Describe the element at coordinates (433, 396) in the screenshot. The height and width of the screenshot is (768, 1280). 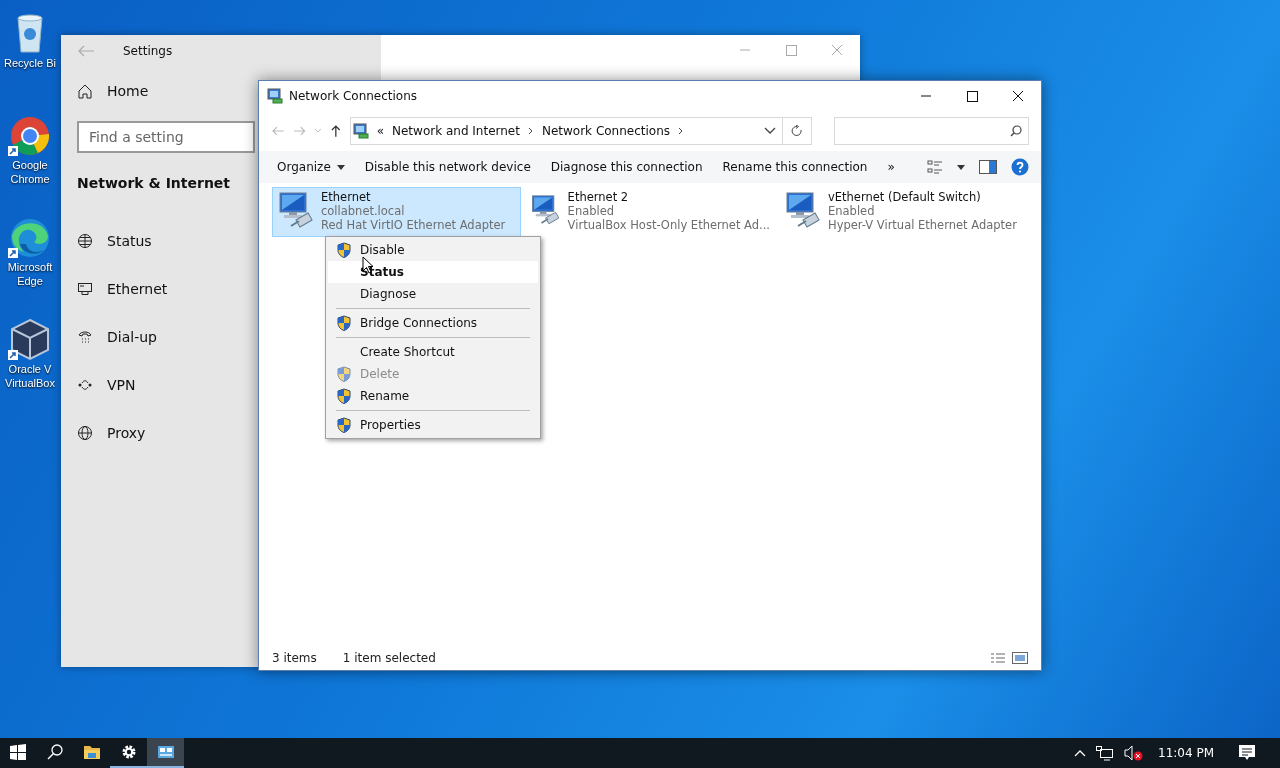
I see `menu-item: Rename` at that location.